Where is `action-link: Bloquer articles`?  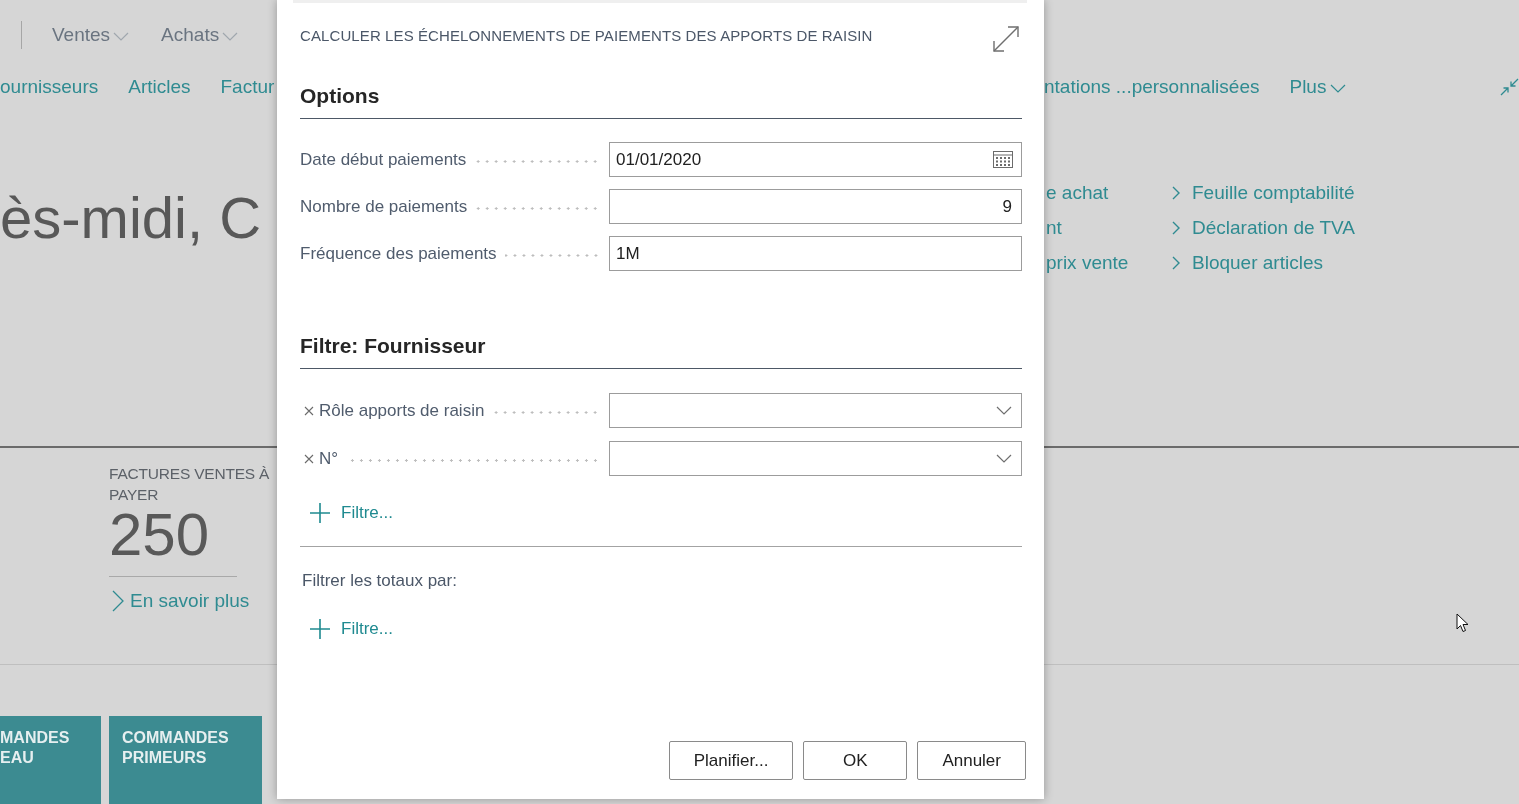
action-link: Bloquer articles is located at coordinates (1247, 262).